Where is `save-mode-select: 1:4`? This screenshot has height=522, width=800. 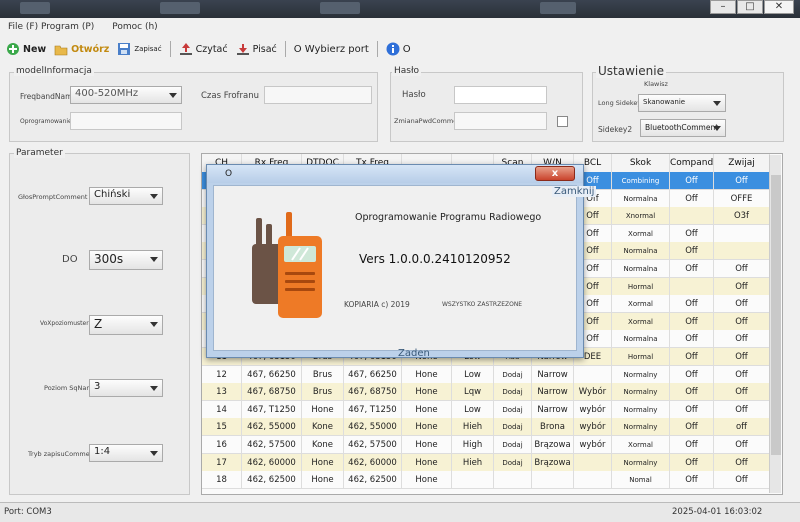
save-mode-select: 1:4 is located at coordinates (126, 453).